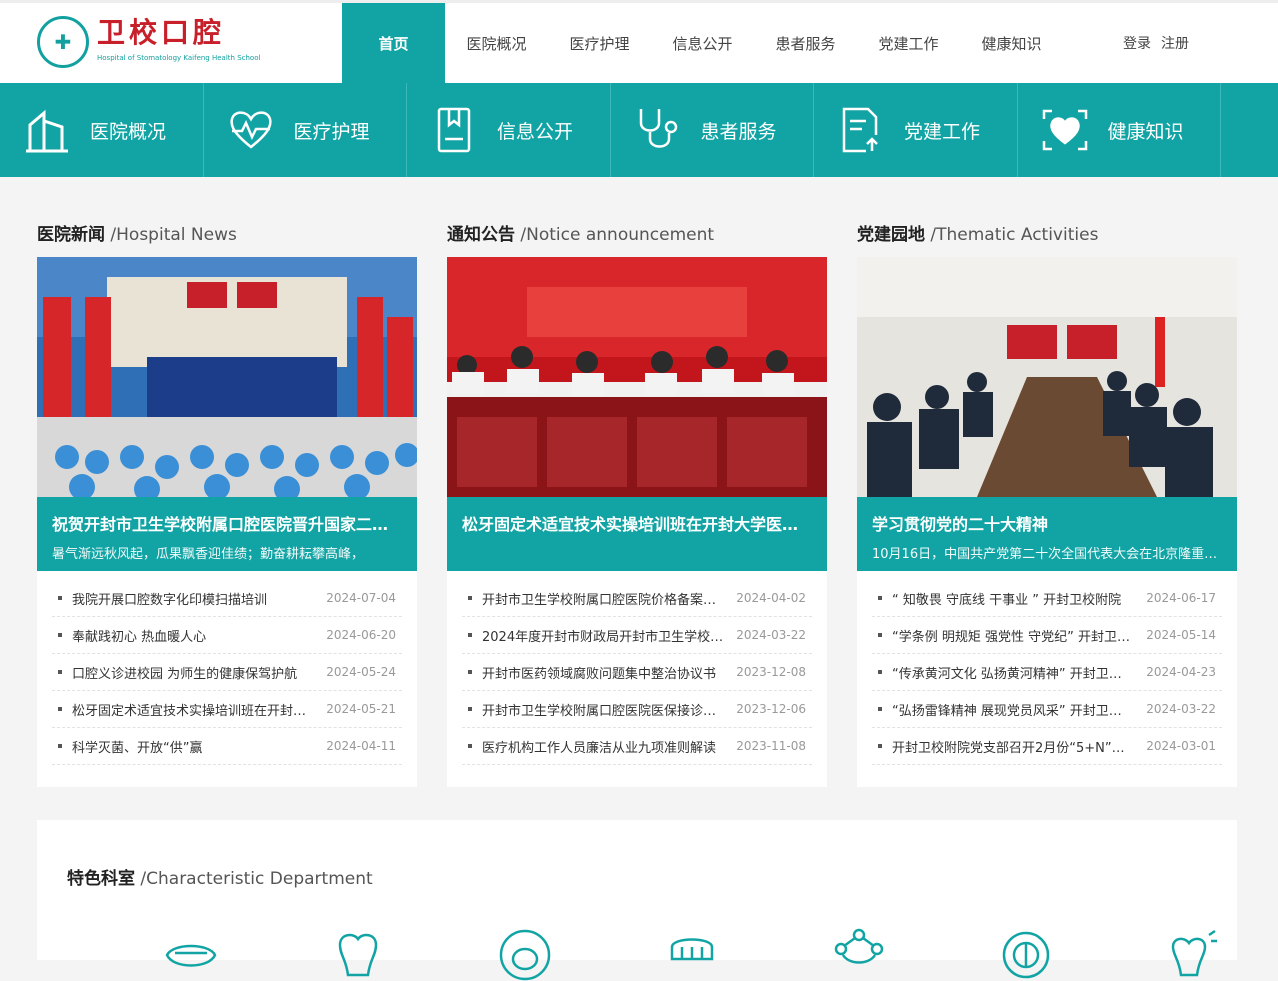  I want to click on nav-overview: 医院概况, so click(496, 43).